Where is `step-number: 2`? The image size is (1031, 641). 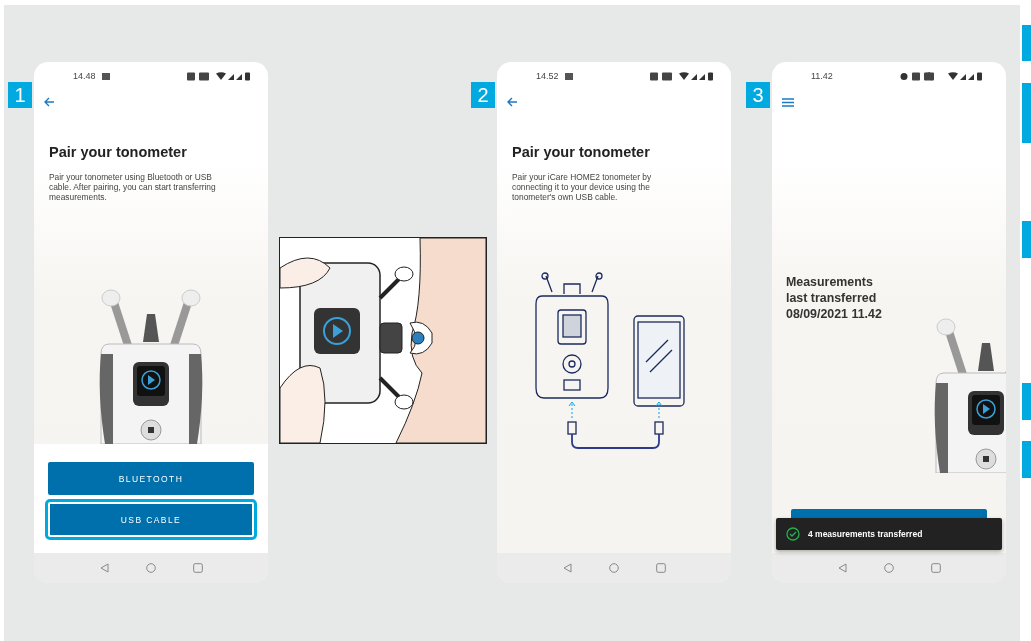
step-number: 2 is located at coordinates (483, 95).